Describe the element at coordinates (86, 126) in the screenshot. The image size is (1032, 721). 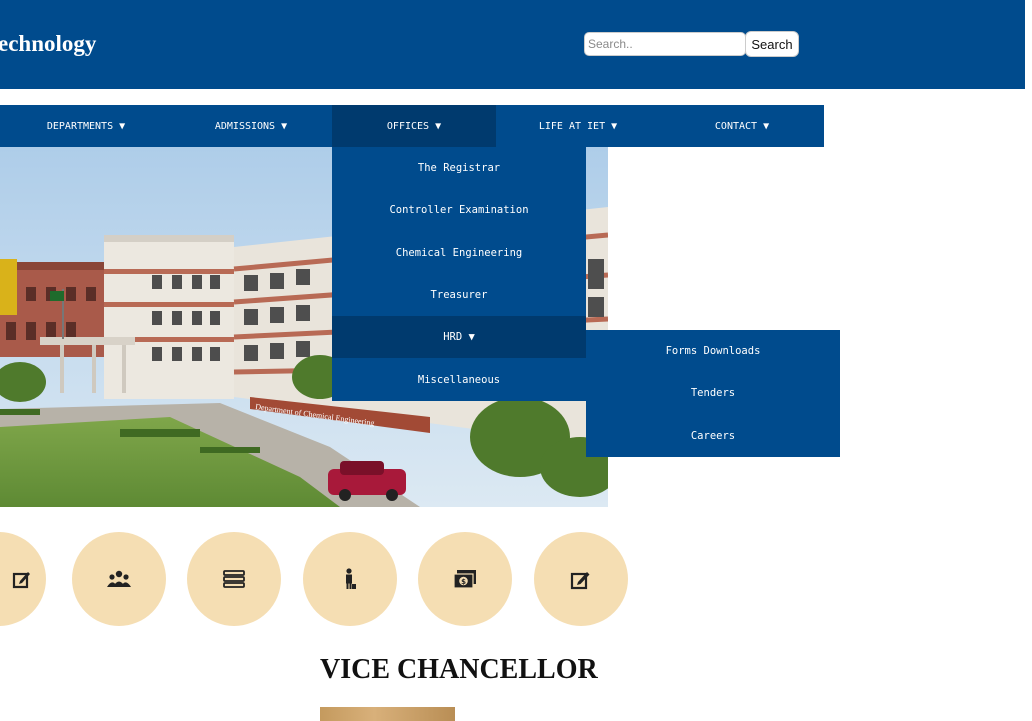
I see `nav-item-departments: DEPARTMENTS ▼` at that location.